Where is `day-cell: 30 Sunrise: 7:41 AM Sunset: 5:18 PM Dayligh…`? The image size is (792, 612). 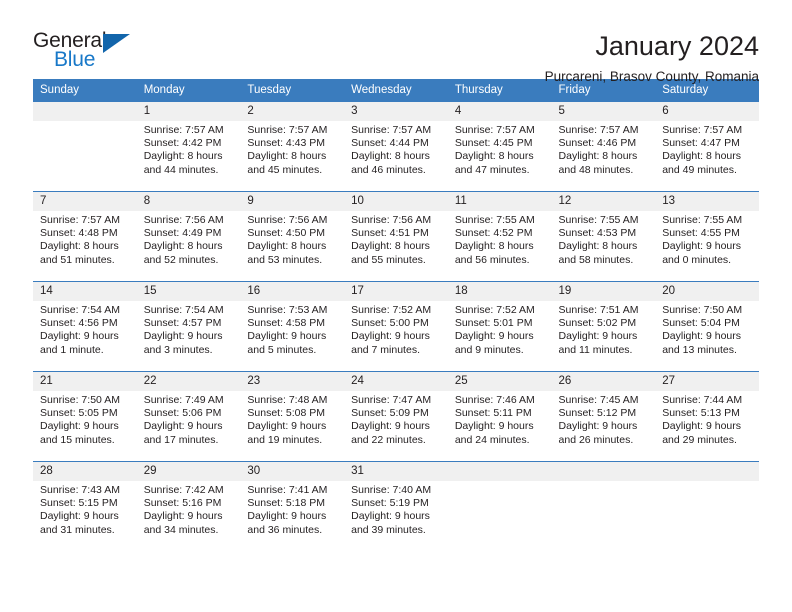
day-cell: 30 Sunrise: 7:41 AM Sunset: 5:18 PM Dayligh… is located at coordinates (292, 506).